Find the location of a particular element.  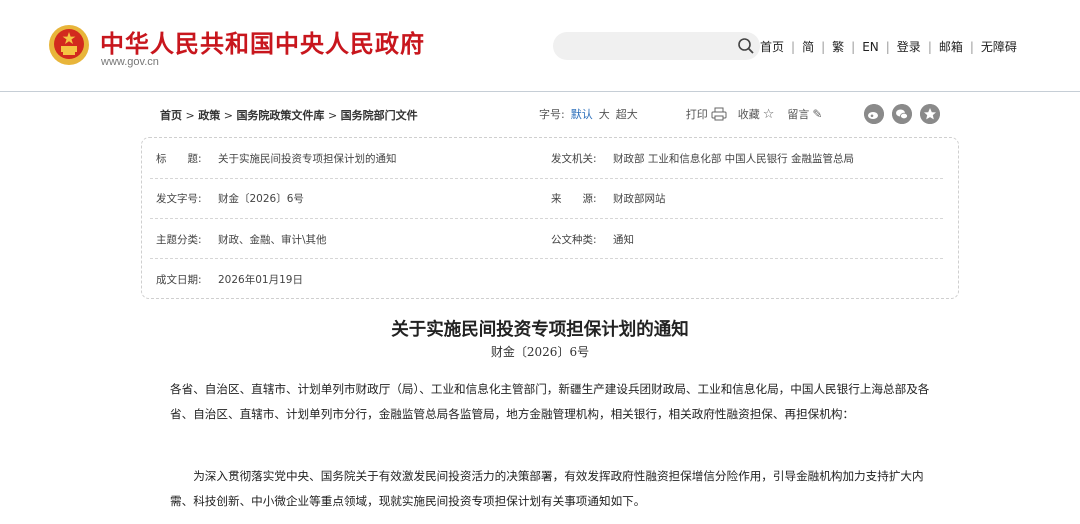

info-doctype-value: 通知 is located at coordinates (623, 240).